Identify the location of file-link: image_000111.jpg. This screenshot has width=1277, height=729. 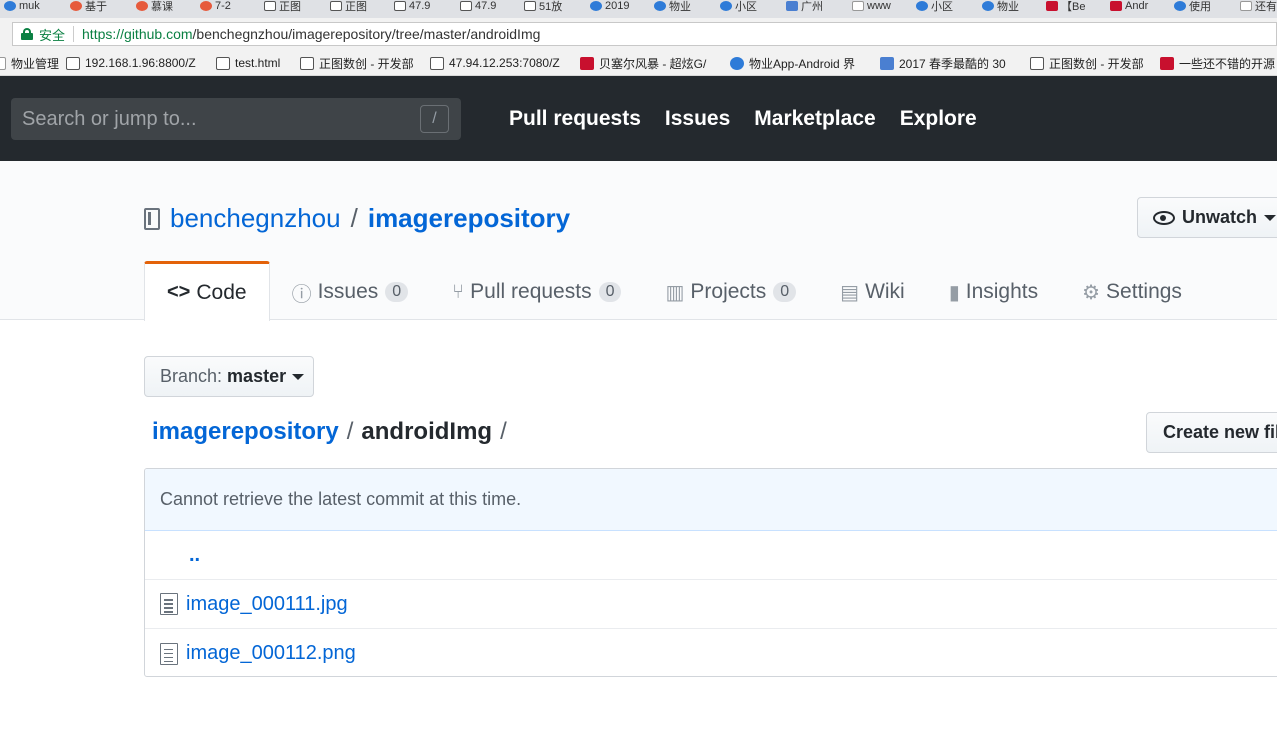
(267, 604).